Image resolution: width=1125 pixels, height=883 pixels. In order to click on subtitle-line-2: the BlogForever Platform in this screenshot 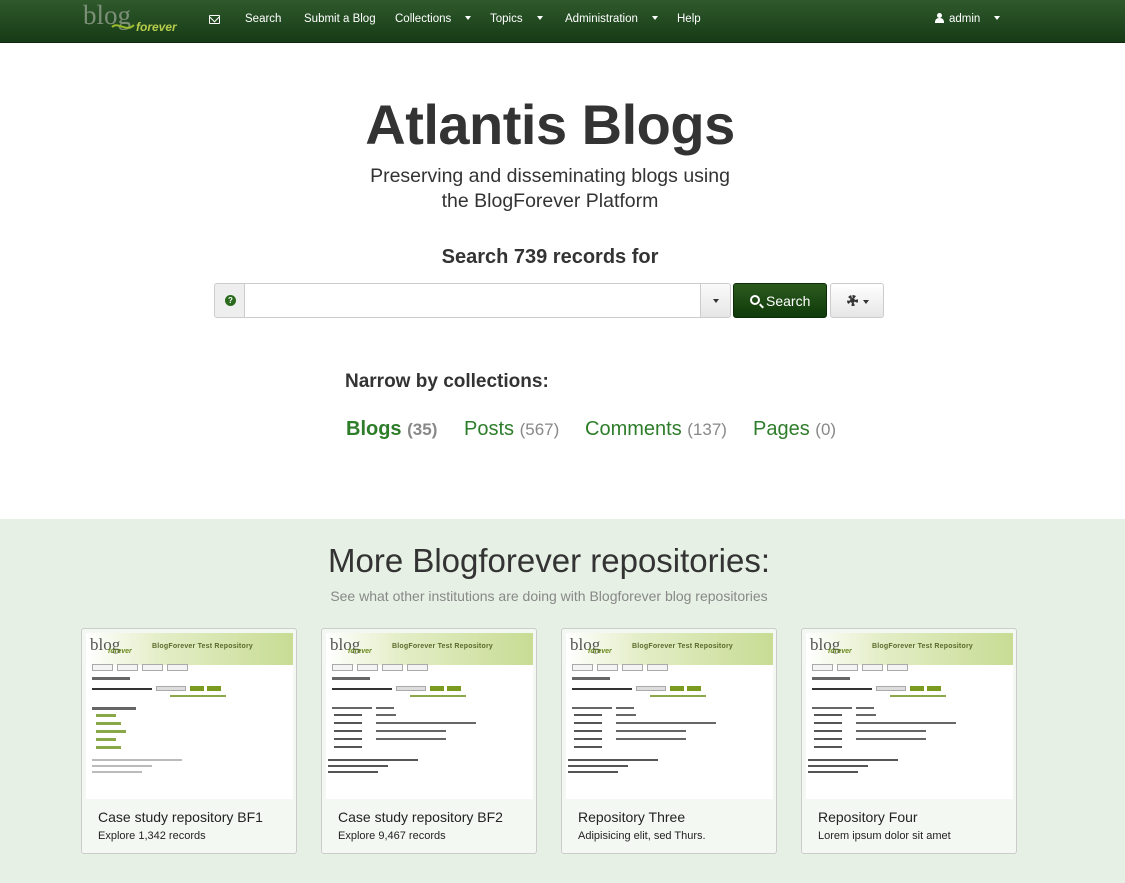, I will do `click(550, 201)`.